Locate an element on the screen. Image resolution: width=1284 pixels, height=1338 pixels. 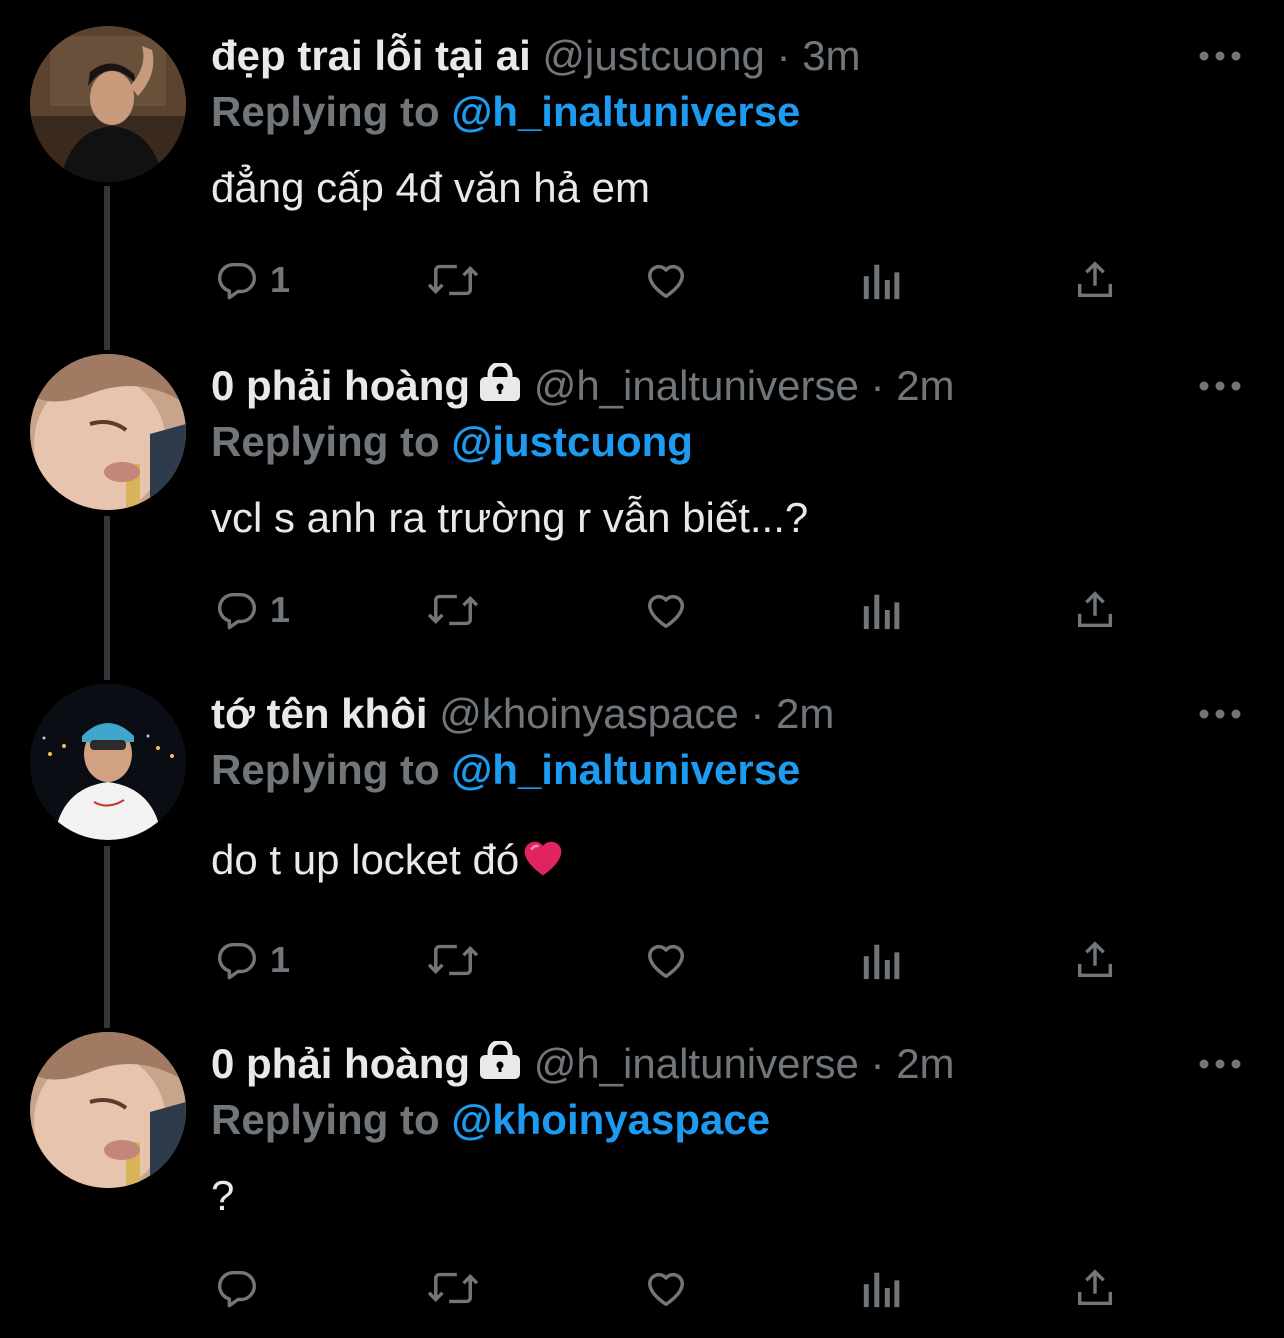
mention-link: @khoinyaspace is located at coordinates (610, 1119).